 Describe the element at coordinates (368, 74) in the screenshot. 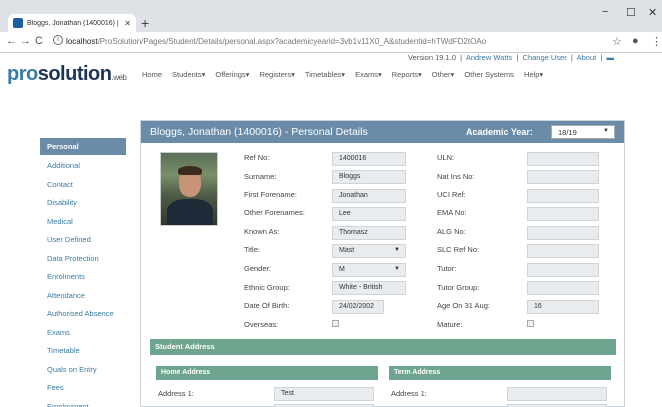

I see `nav-exams: Exams▾` at that location.